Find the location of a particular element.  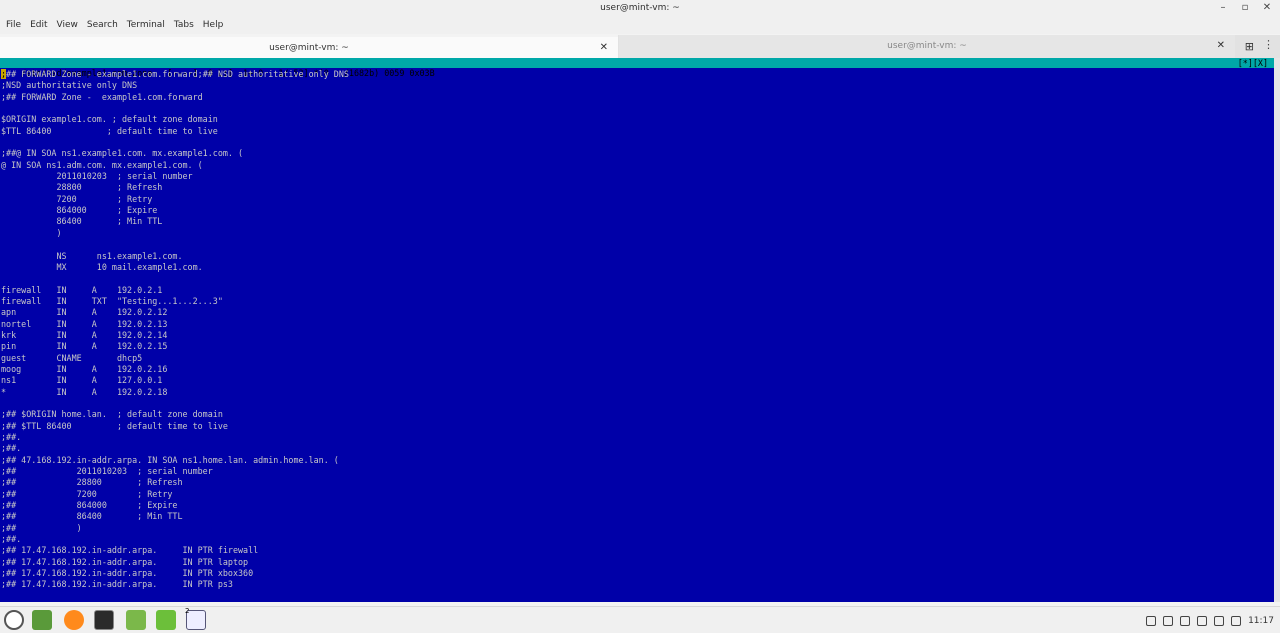

editor-line: nortel IN A 192.0.2.13 is located at coordinates (84, 323).